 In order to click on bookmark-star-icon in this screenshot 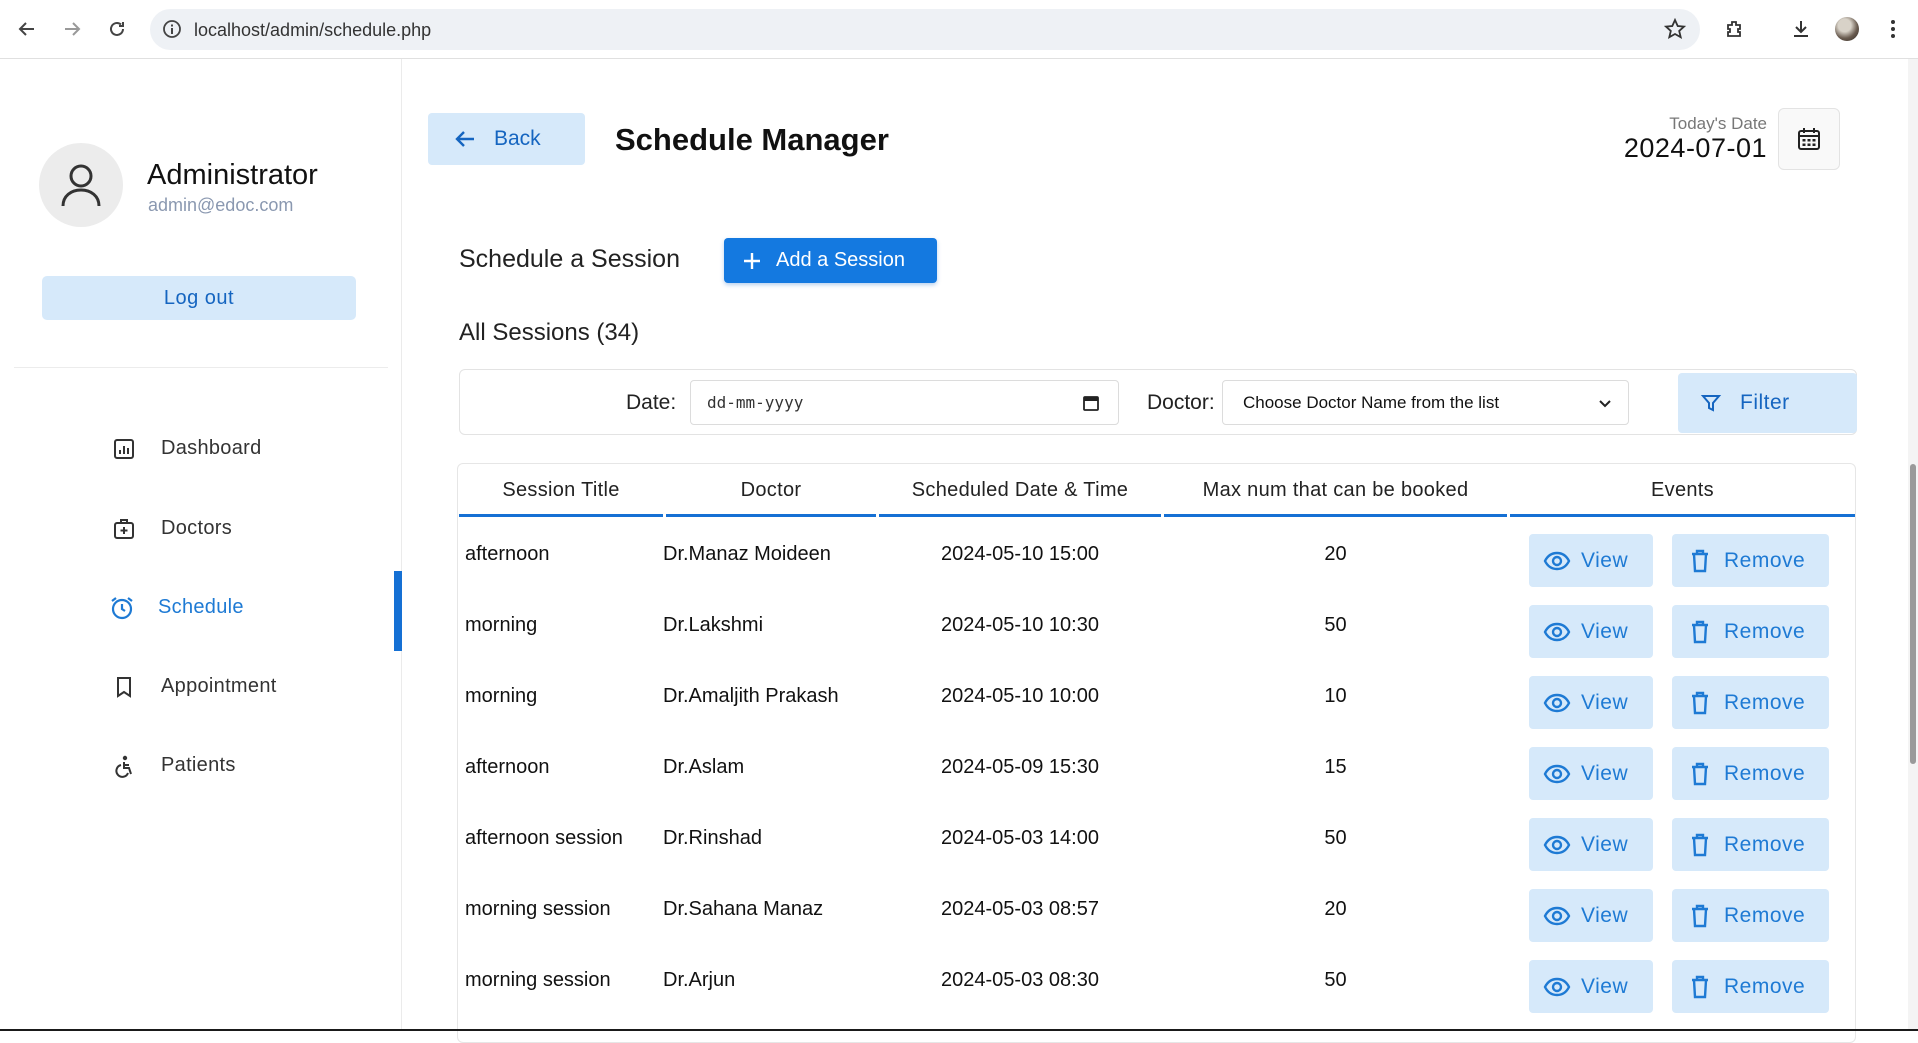, I will do `click(1675, 31)`.